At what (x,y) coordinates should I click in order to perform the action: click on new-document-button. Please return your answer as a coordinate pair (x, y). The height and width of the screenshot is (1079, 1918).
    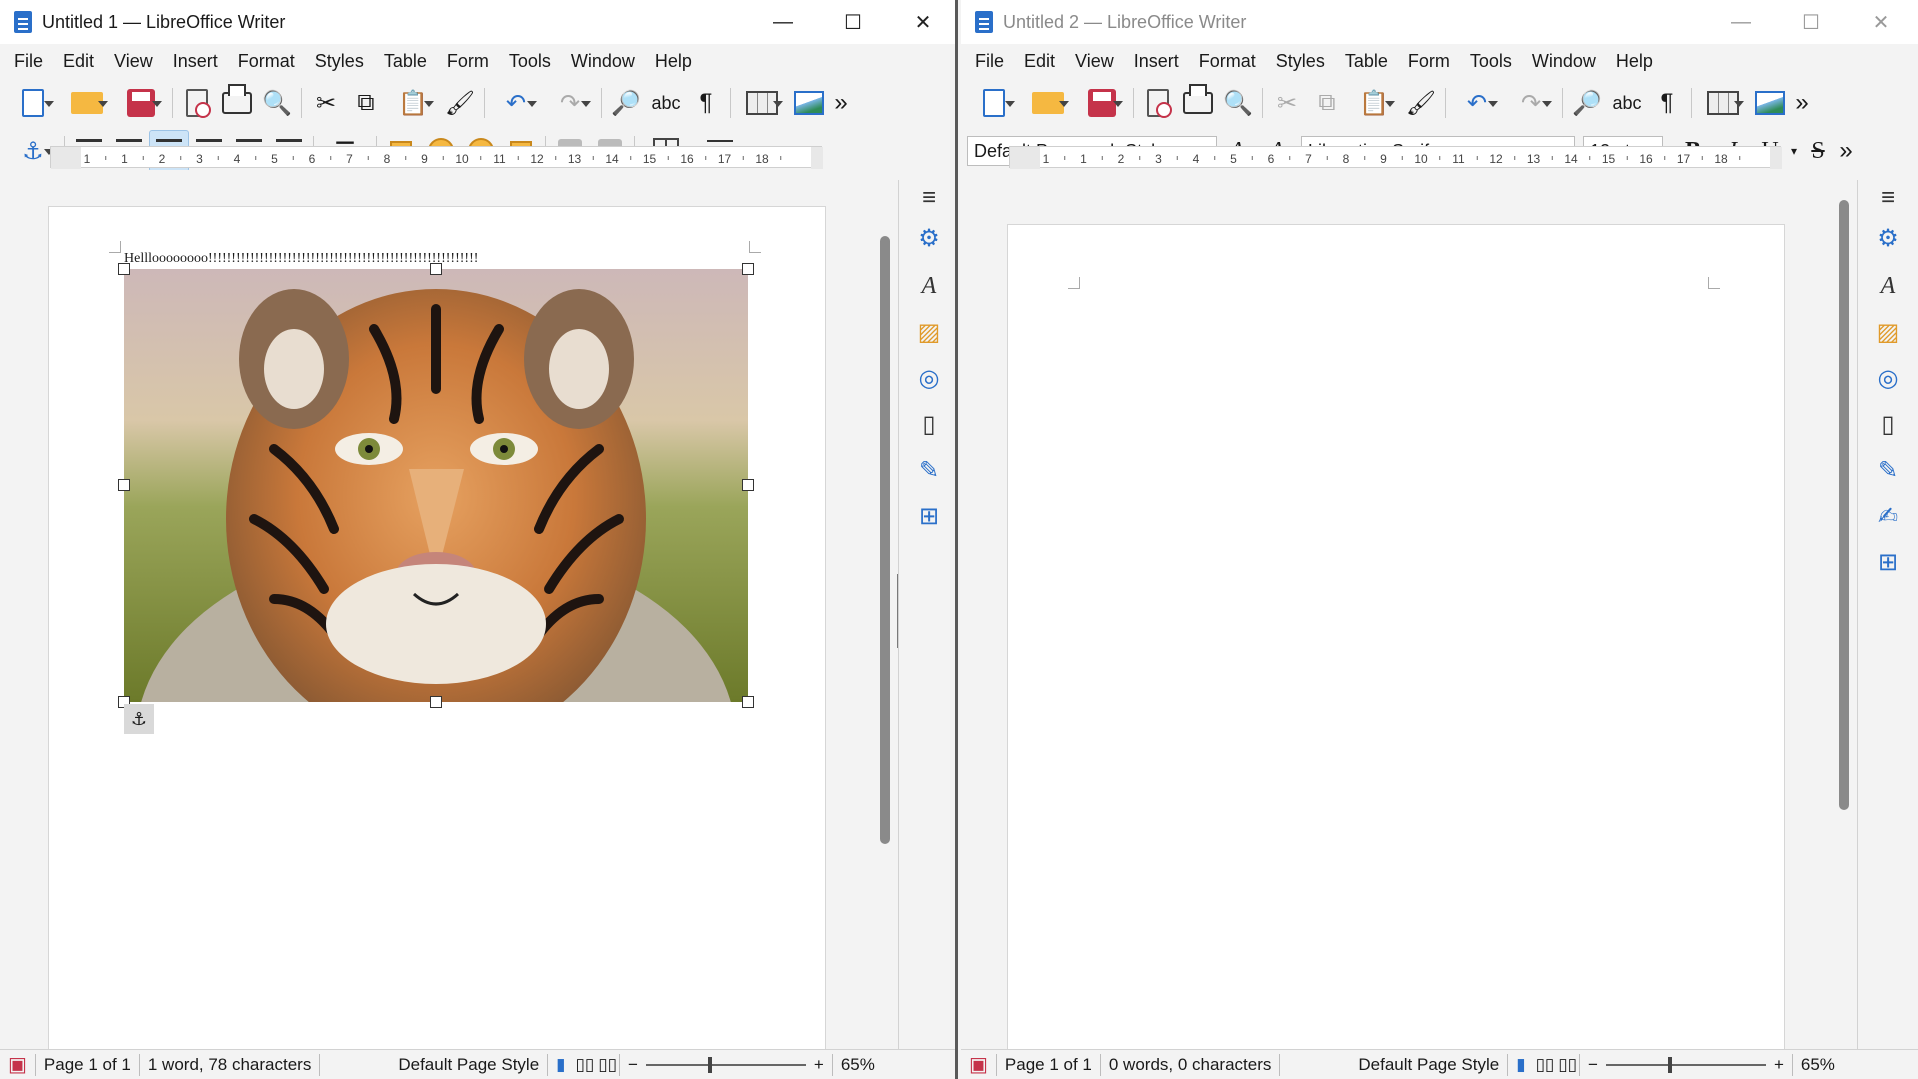
    Looking at the image, I should click on (994, 103).